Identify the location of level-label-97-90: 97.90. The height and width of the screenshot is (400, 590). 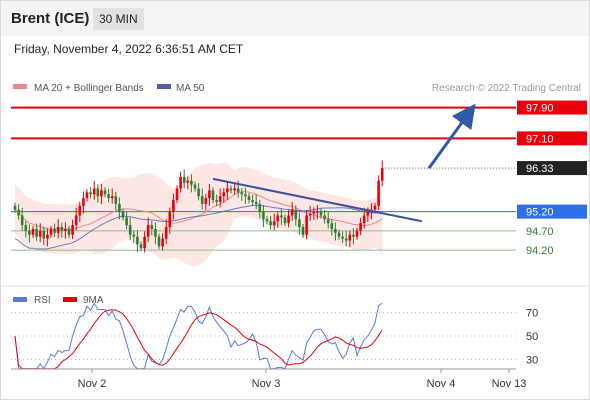
(540, 109).